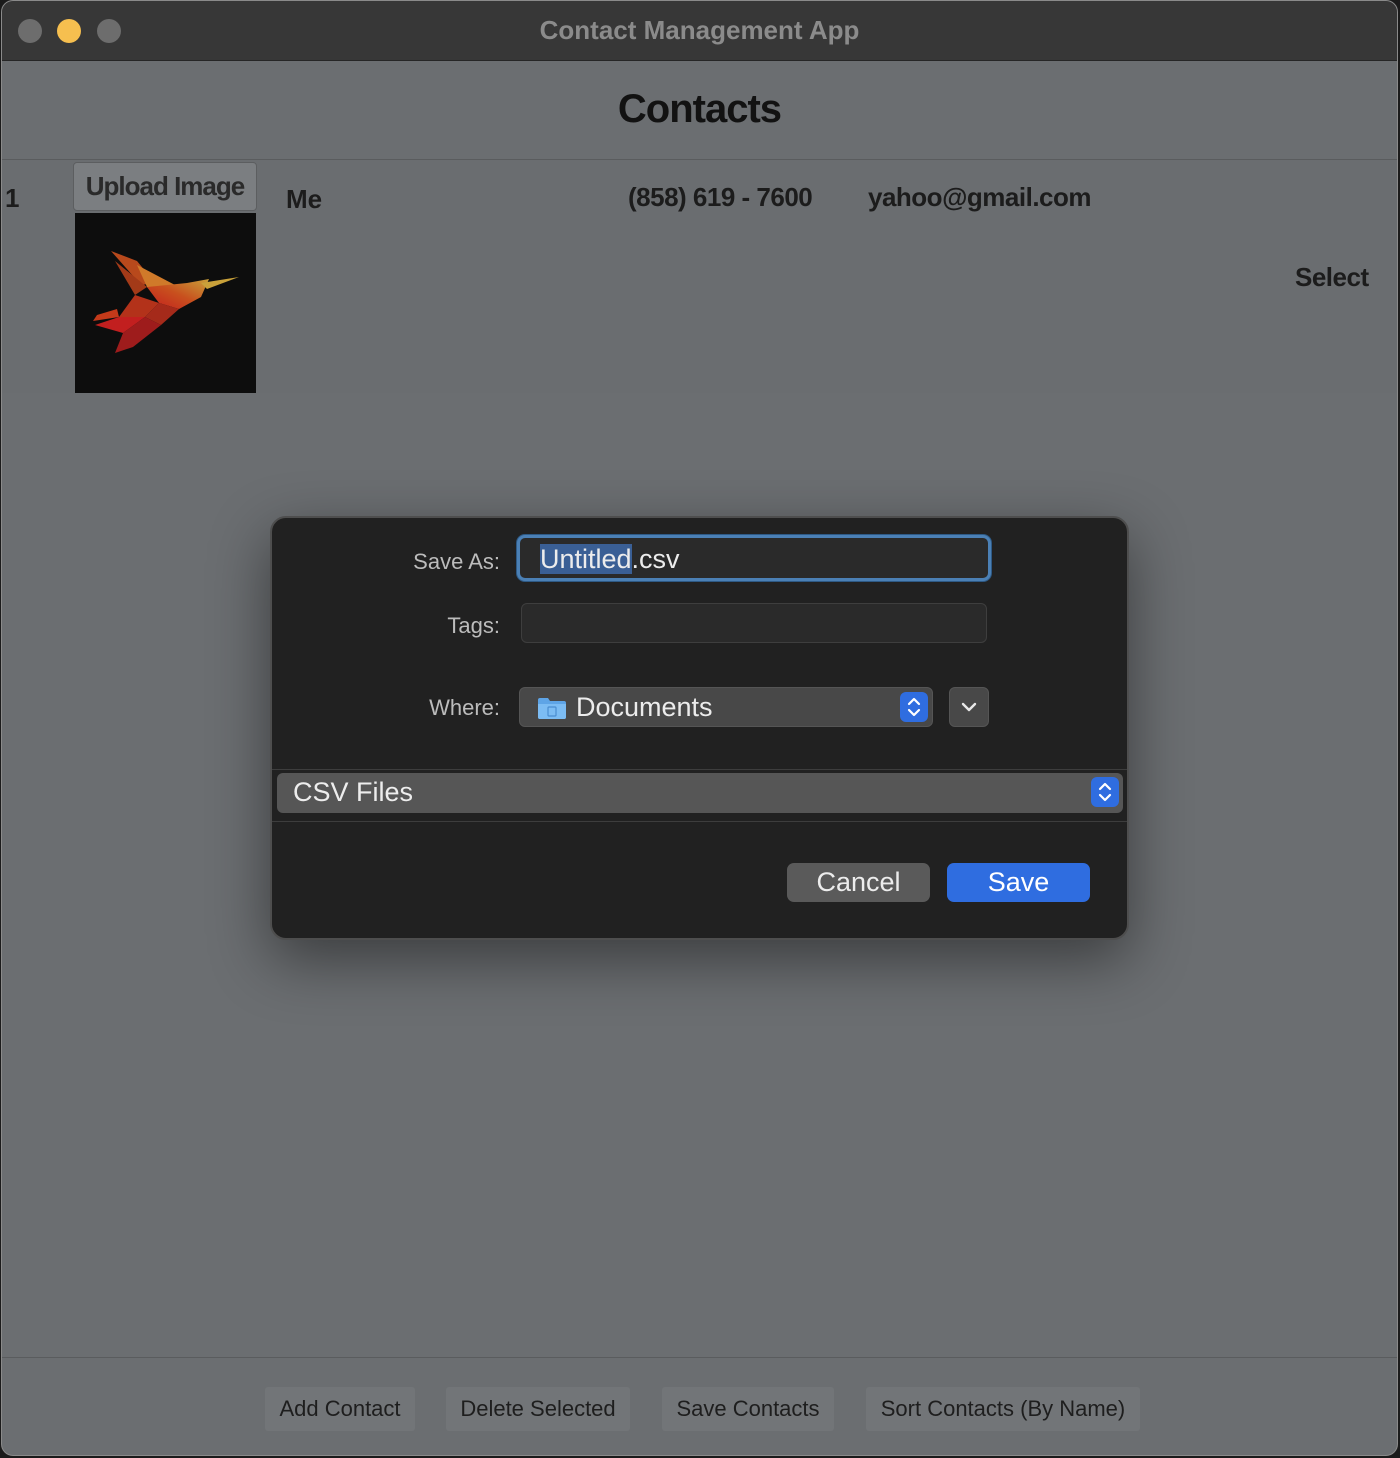 This screenshot has height=1458, width=1400. What do you see at coordinates (720, 197) in the screenshot?
I see `contact-phone: (858) 619 - 7600` at bounding box center [720, 197].